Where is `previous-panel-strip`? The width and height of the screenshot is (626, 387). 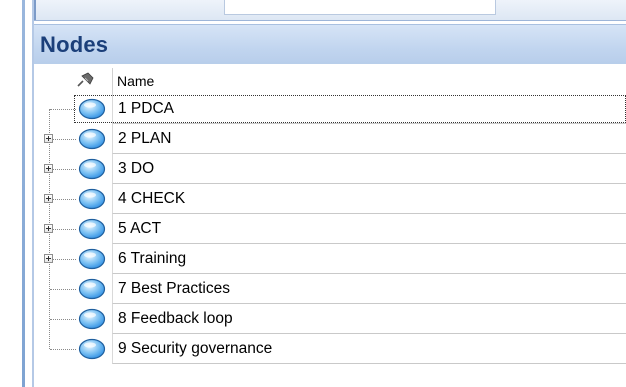 previous-panel-strip is located at coordinates (330, 10).